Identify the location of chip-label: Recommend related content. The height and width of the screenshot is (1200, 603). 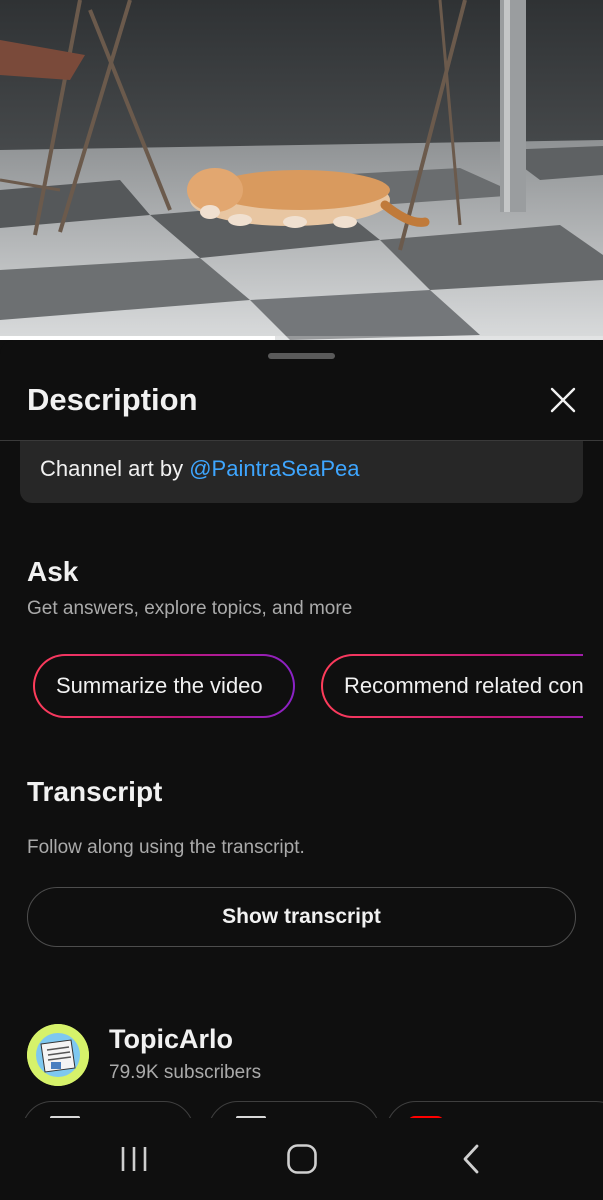
(453, 686).